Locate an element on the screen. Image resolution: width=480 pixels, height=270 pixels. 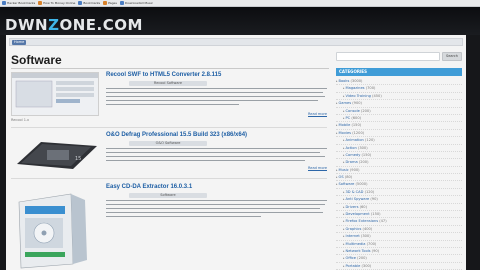
category-label: Animation is located at coordinates (354, 140).